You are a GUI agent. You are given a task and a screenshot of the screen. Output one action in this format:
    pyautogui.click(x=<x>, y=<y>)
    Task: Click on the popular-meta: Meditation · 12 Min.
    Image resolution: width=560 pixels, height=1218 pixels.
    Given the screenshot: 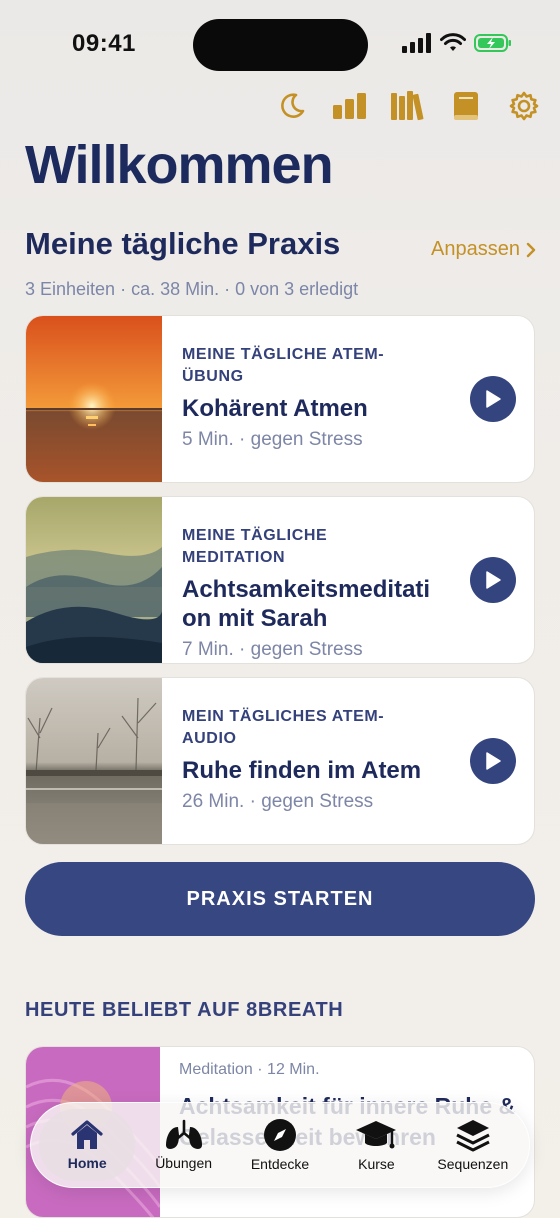 What is the action you would take?
    pyautogui.click(x=249, y=1069)
    